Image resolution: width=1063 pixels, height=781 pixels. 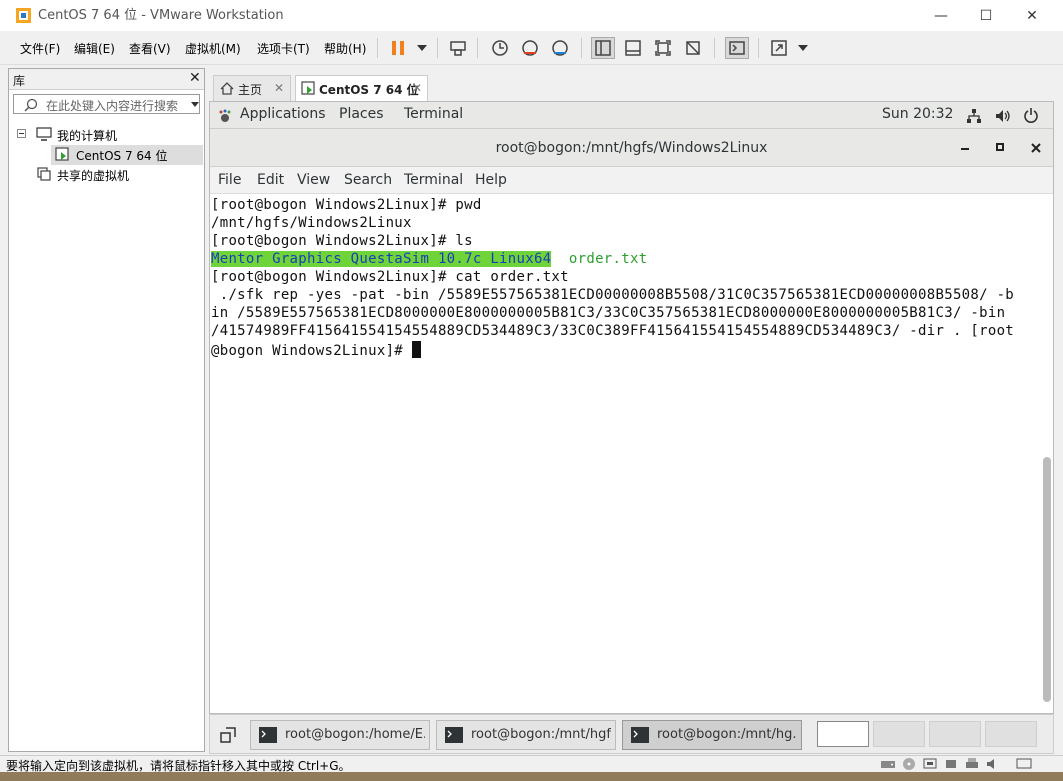 What do you see at coordinates (1031, 115) in the screenshot?
I see `power-icon` at bounding box center [1031, 115].